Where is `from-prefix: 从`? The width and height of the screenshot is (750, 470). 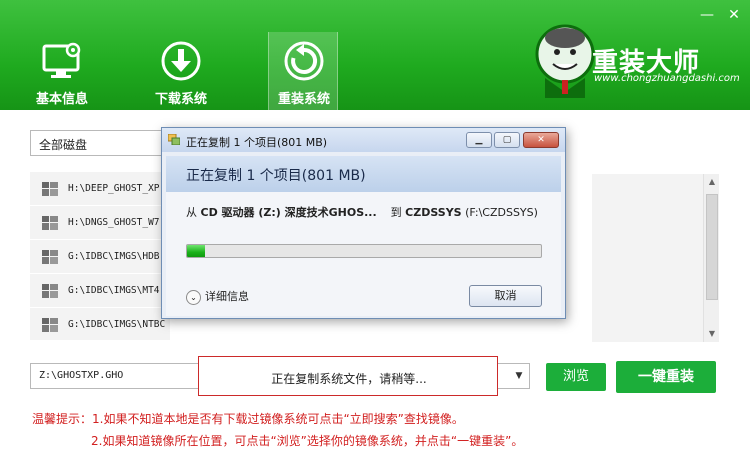
from-prefix: 从 is located at coordinates (191, 212).